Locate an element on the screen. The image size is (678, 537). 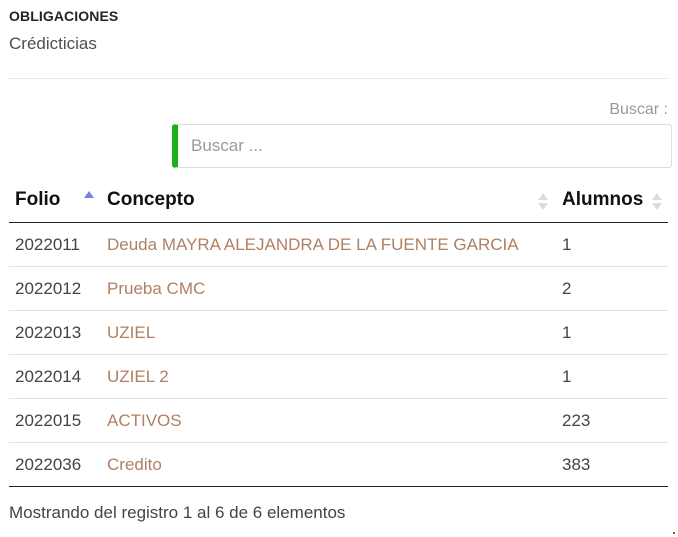
search-box is located at coordinates (422, 146).